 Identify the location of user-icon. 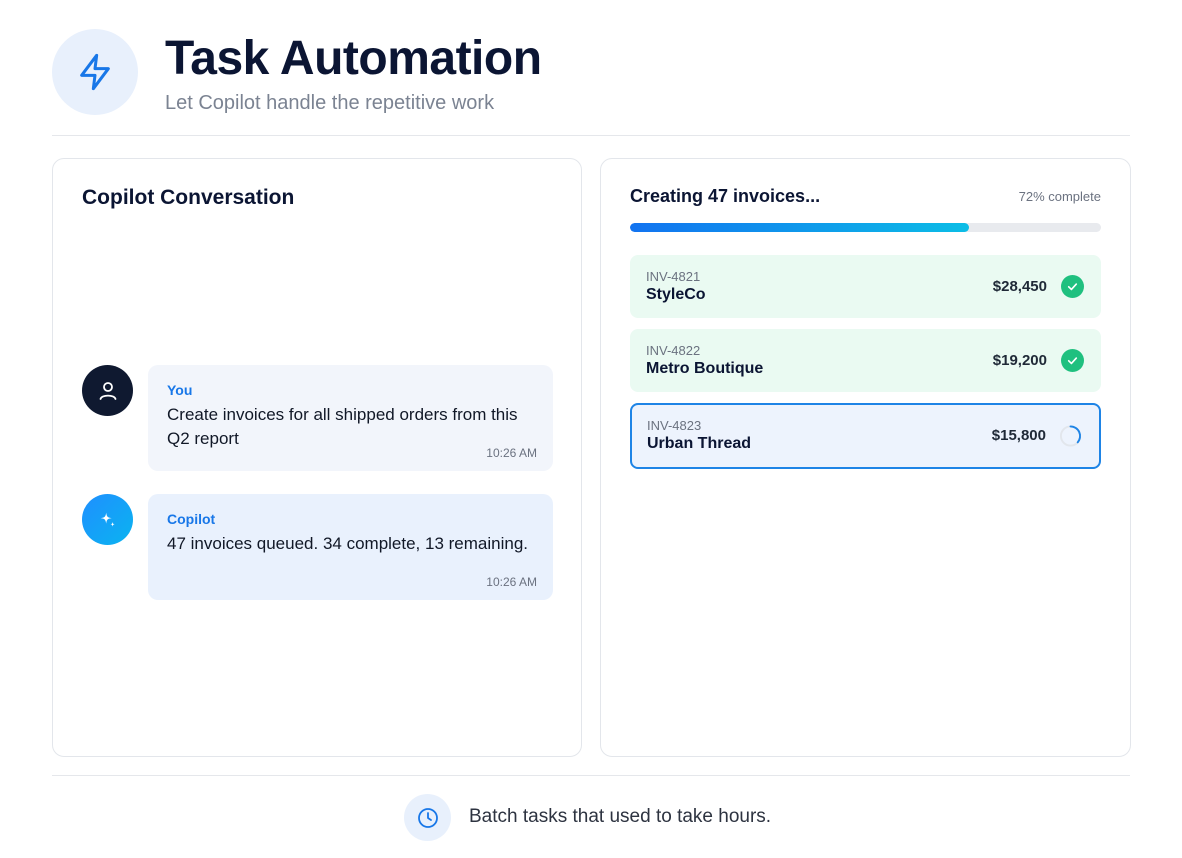
(107, 390).